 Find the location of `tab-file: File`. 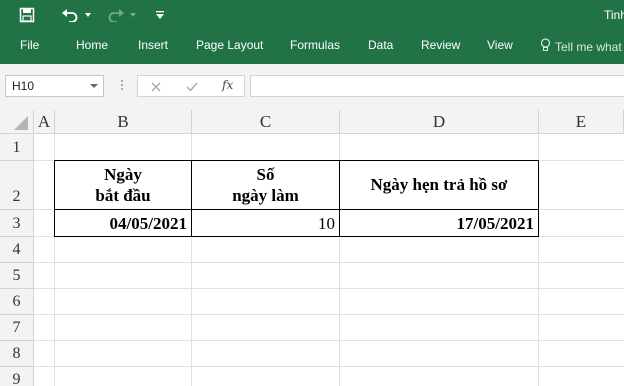

tab-file: File is located at coordinates (29, 45).